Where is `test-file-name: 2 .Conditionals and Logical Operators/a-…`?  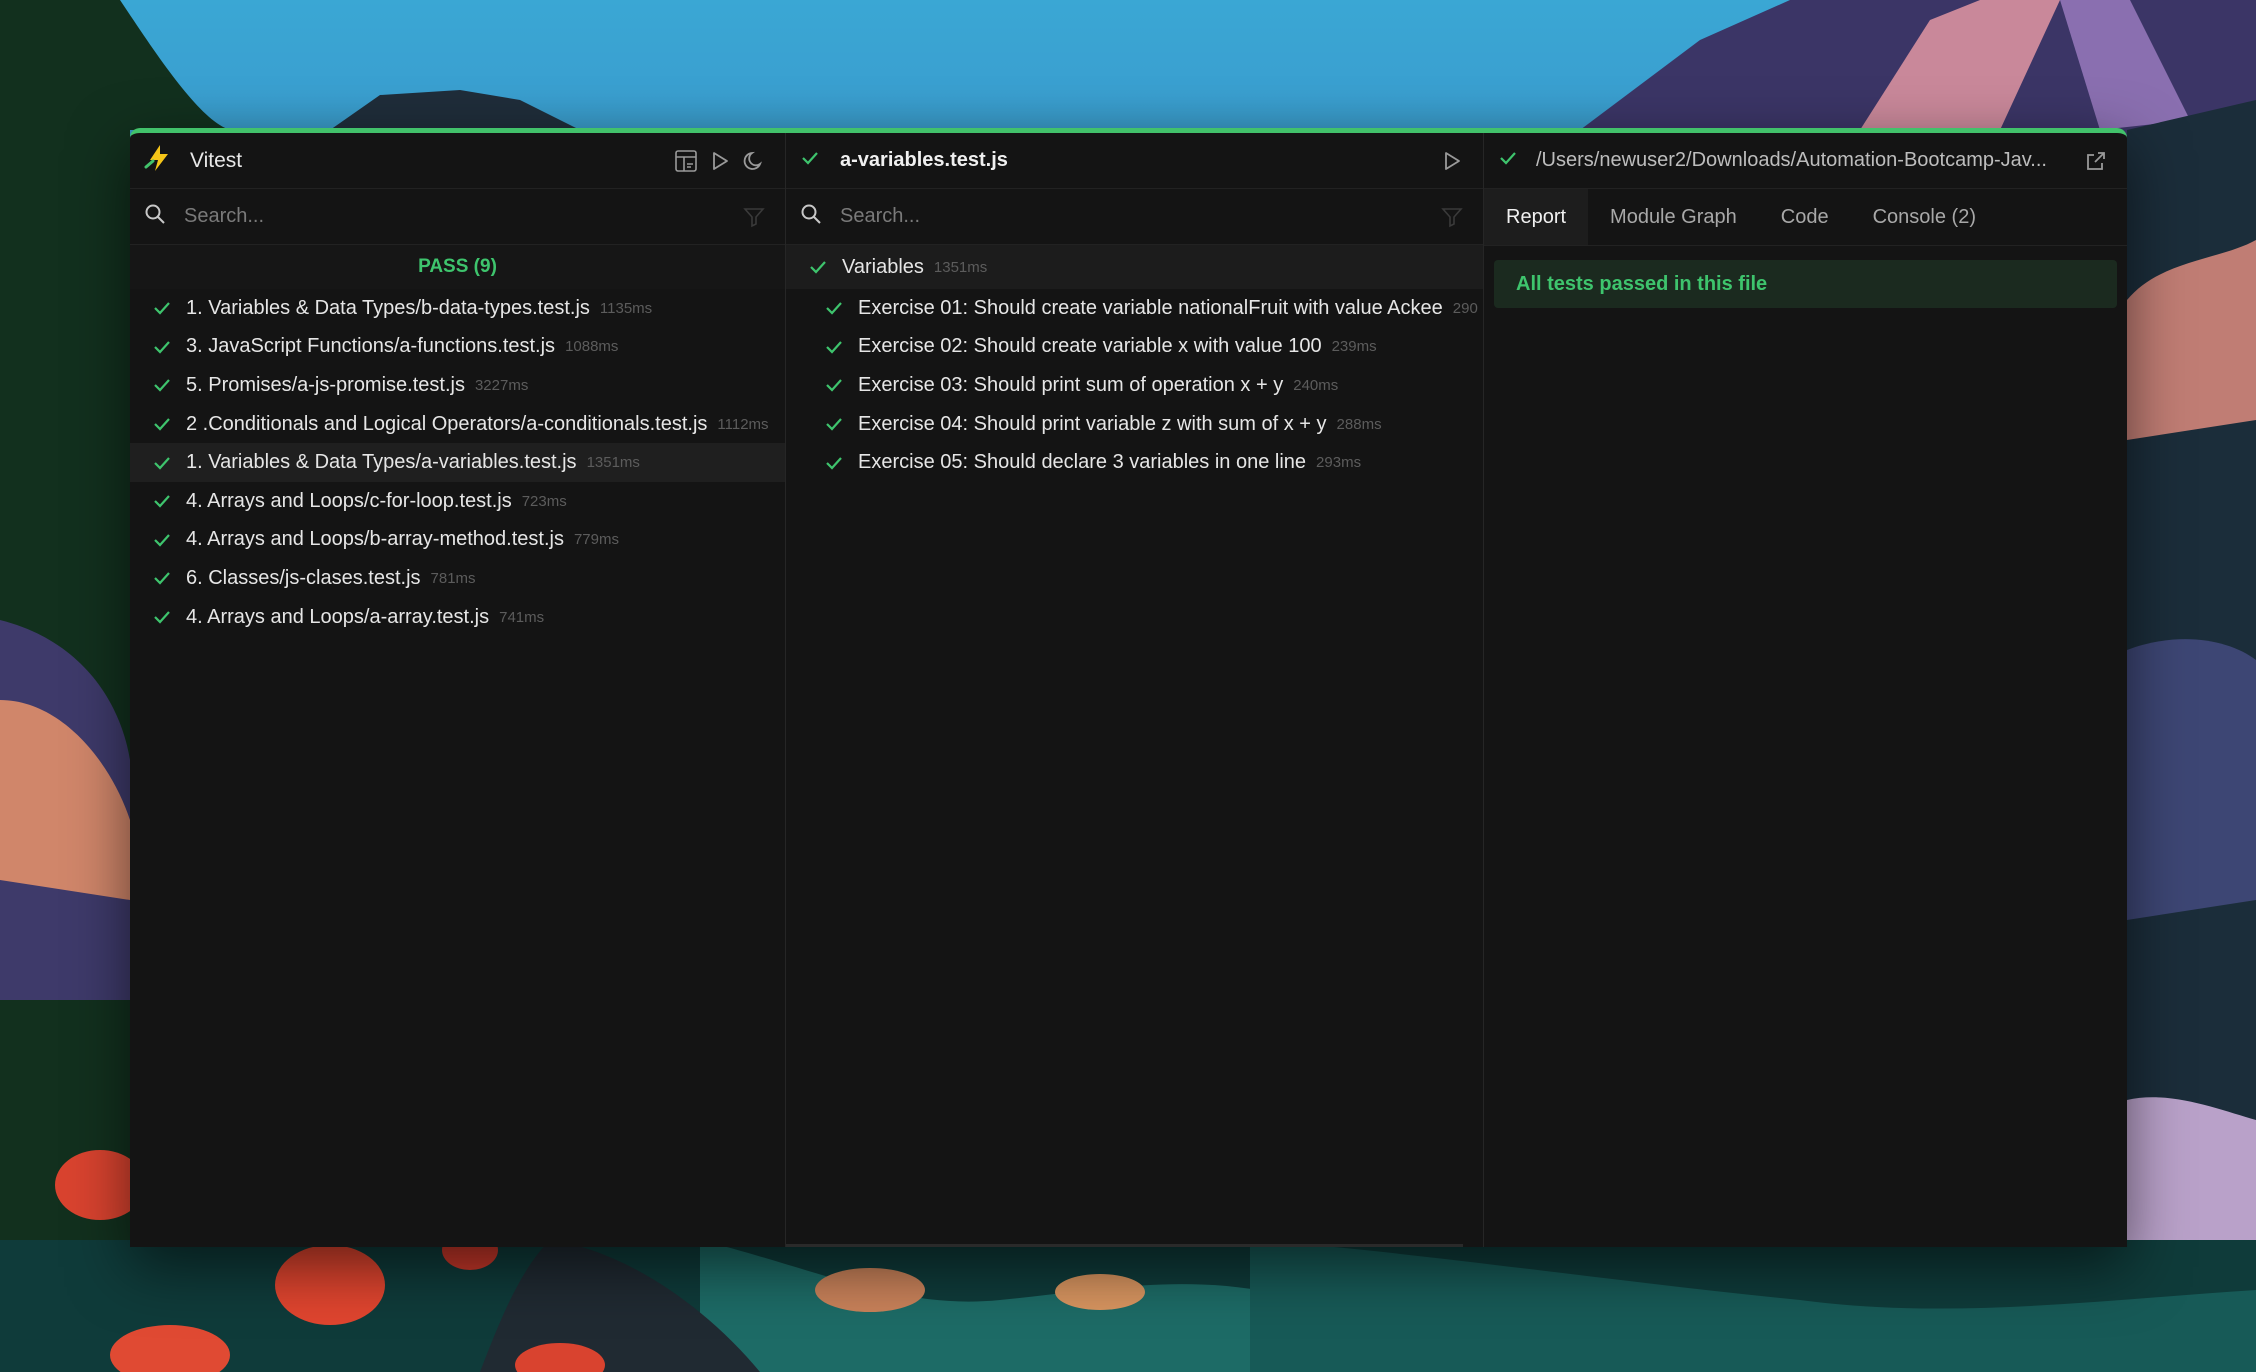
test-file-name: 2 .Conditionals and Logical Operators/a-… is located at coordinates (447, 423).